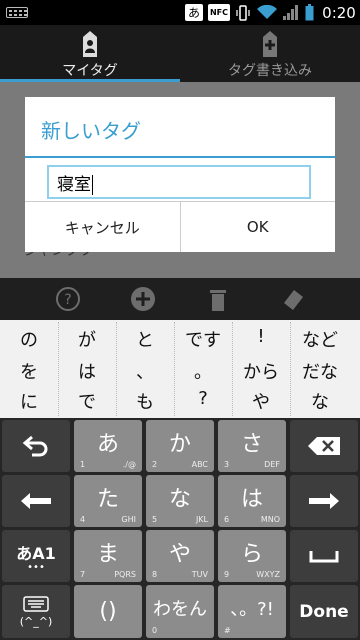 The width and height of the screenshot is (360, 640). I want to click on tab-write-tag: タグ書き込み, so click(270, 53).